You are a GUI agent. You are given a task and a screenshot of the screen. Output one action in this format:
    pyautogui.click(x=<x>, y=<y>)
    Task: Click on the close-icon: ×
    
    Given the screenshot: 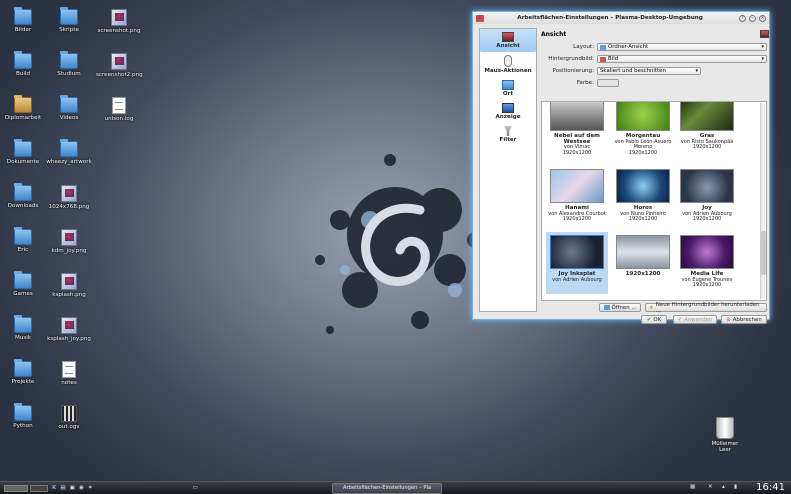 What is the action you would take?
    pyautogui.click(x=762, y=18)
    